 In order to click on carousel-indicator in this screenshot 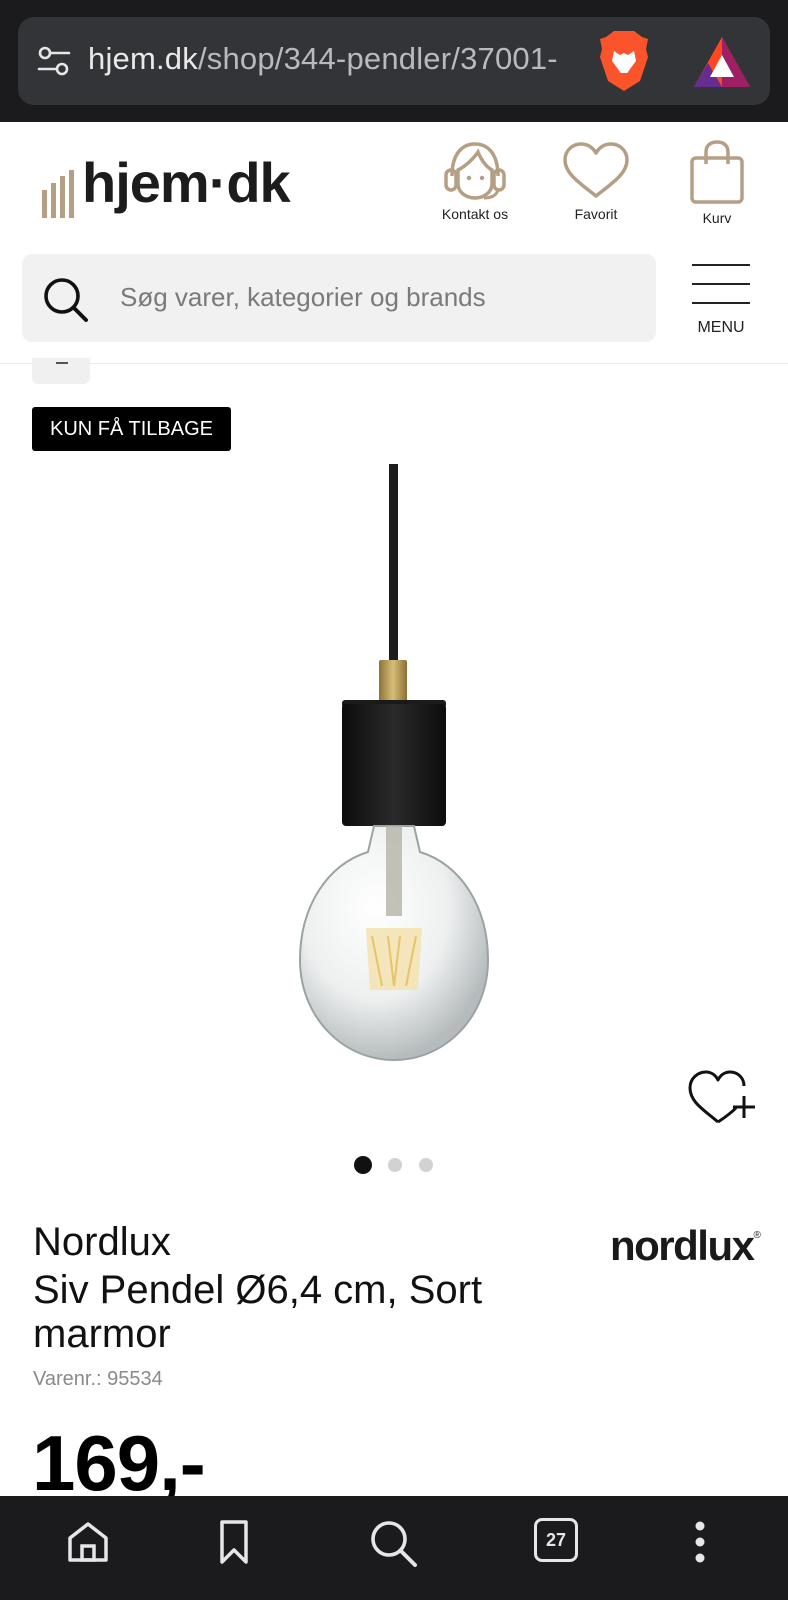, I will do `click(397, 1167)`.